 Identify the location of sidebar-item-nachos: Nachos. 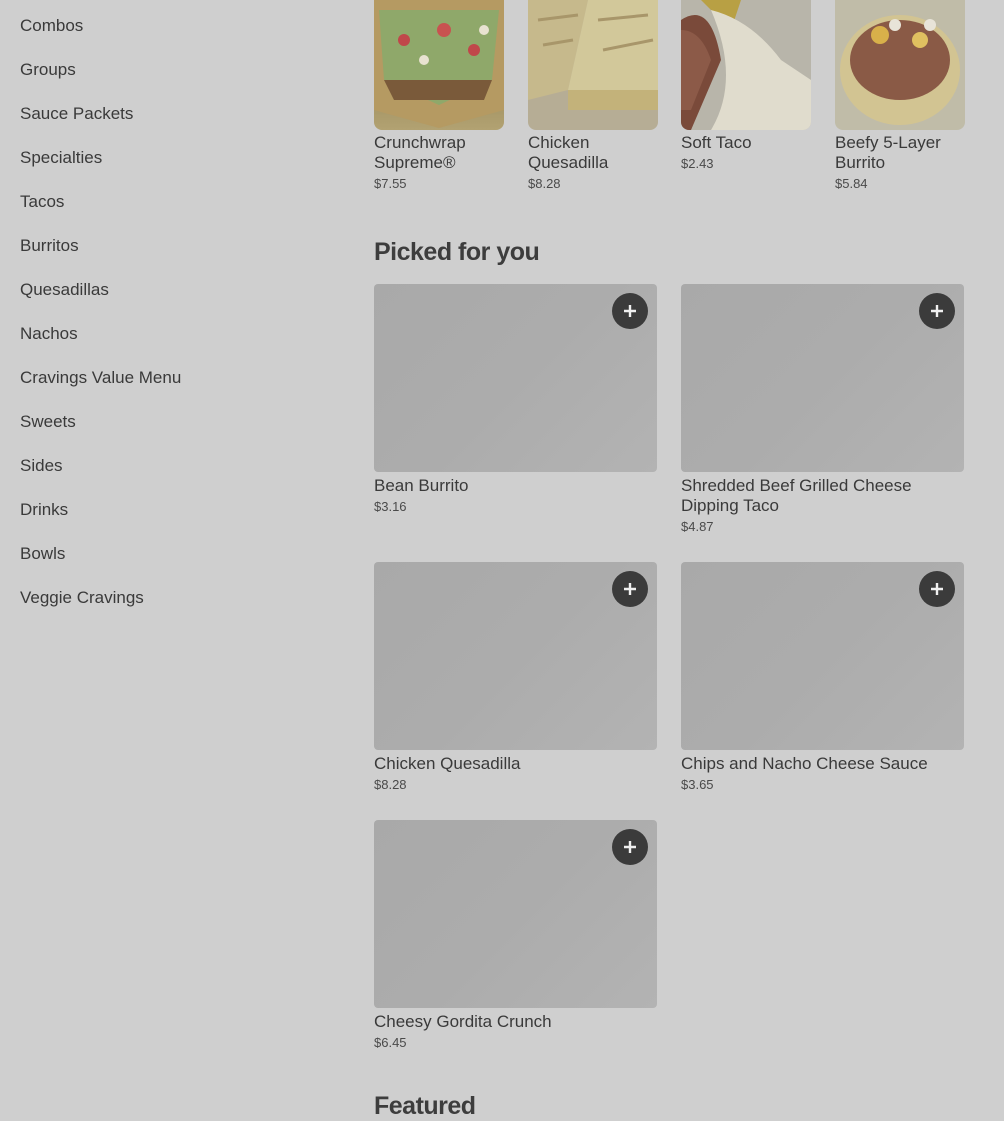
(49, 334).